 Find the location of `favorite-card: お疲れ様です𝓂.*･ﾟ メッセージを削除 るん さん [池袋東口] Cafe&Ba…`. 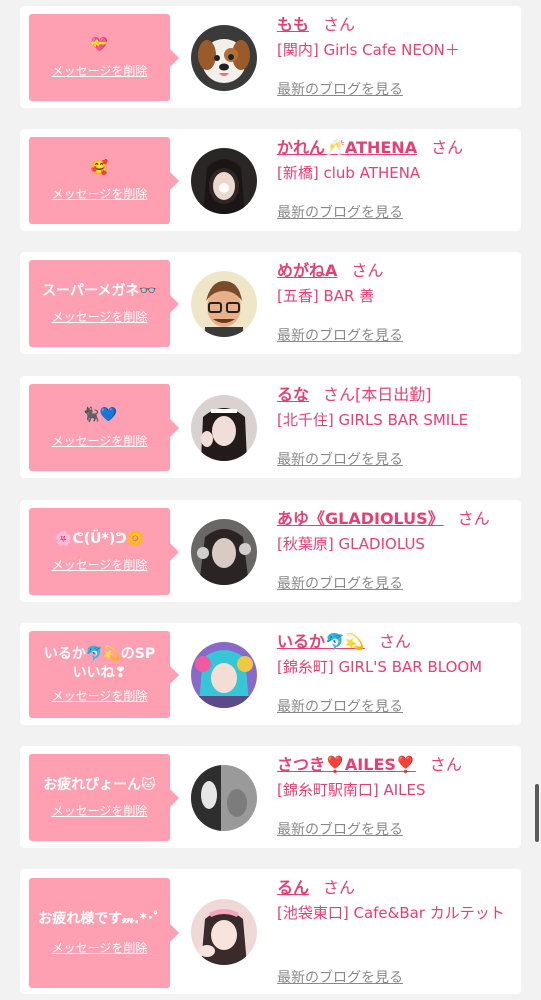

favorite-card: お疲れ様です𝓂.*･ﾟ メッセージを削除 るん さん [池袋東口] Cafe&Ba… is located at coordinates (270, 931).